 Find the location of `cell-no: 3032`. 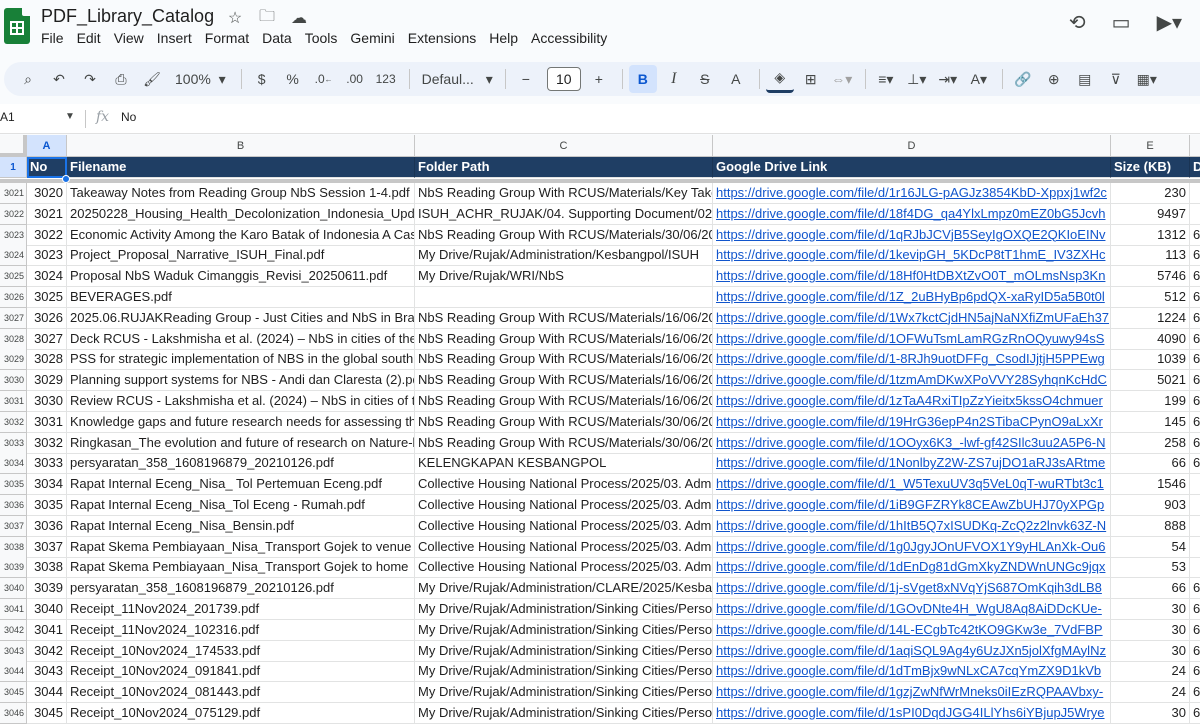

cell-no: 3032 is located at coordinates (47, 443).